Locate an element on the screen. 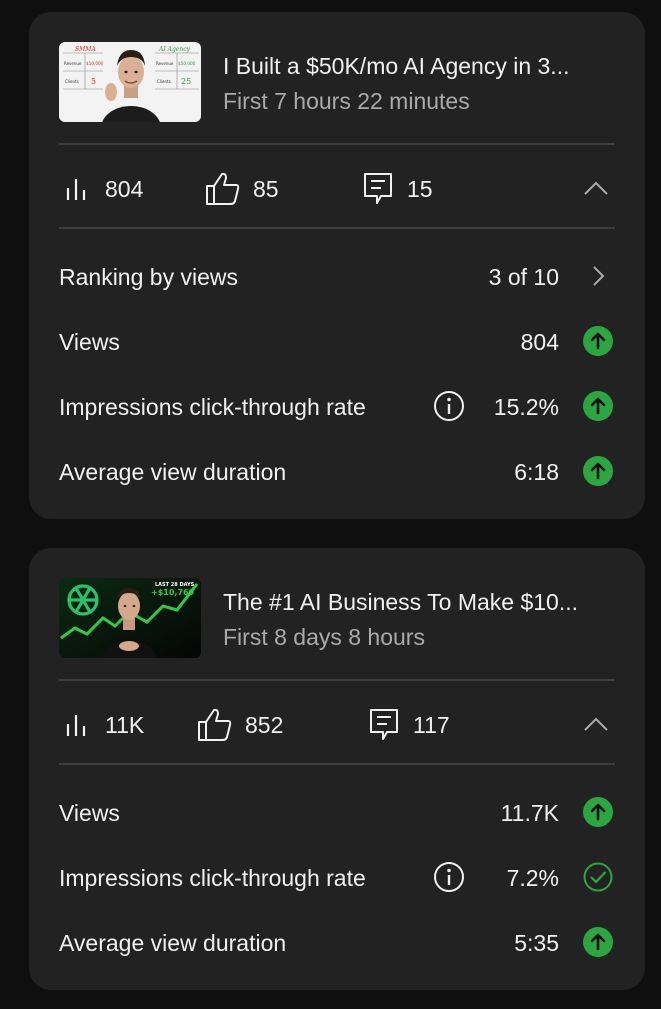  metric-value: 5:35 is located at coordinates (536, 943).